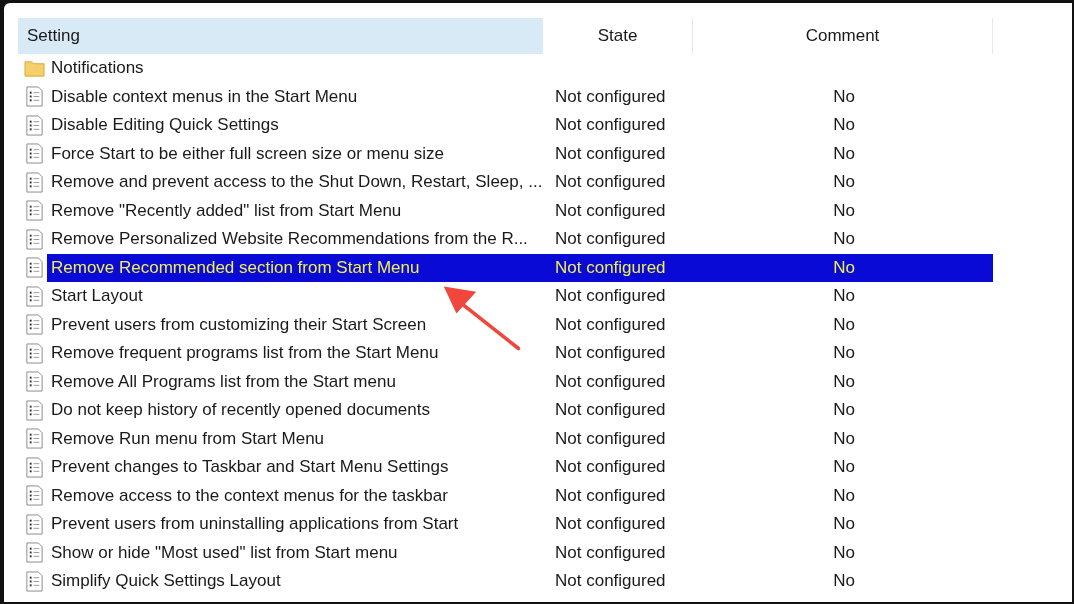 The image size is (1074, 604). What do you see at coordinates (223, 381) in the screenshot?
I see `setting-name: Remove All Programs list from the Start menu` at bounding box center [223, 381].